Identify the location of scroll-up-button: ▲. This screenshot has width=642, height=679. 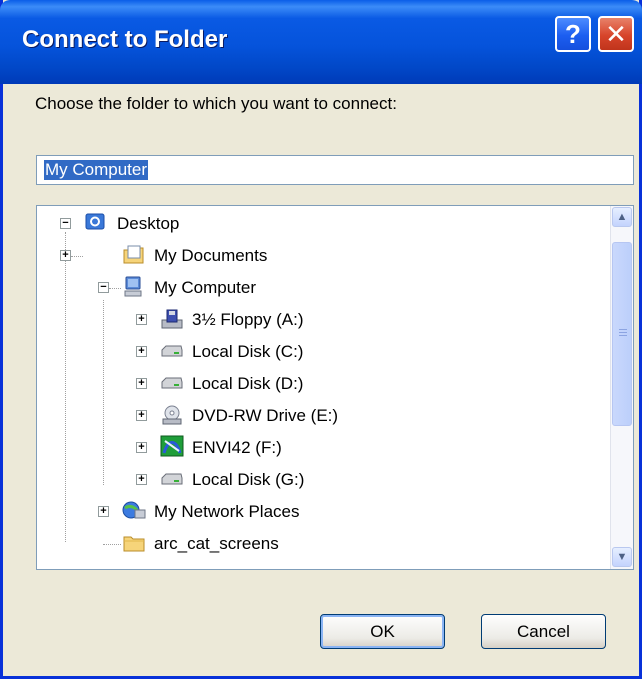
(622, 217).